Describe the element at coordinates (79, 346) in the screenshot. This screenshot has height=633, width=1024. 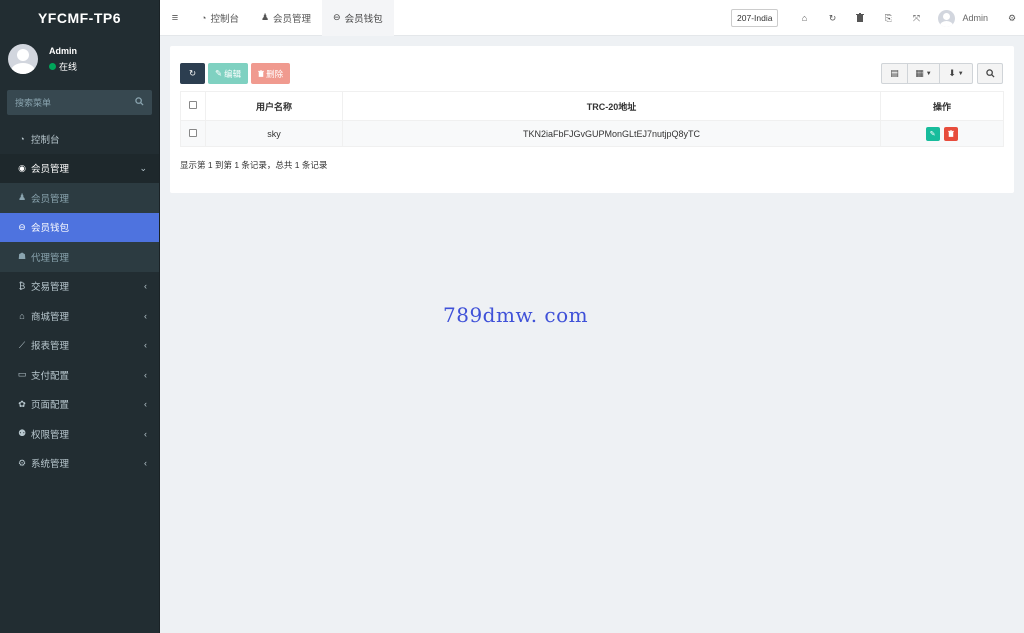
I see `sidebar-item-reports: ⟋ 报表管理 ‹` at that location.